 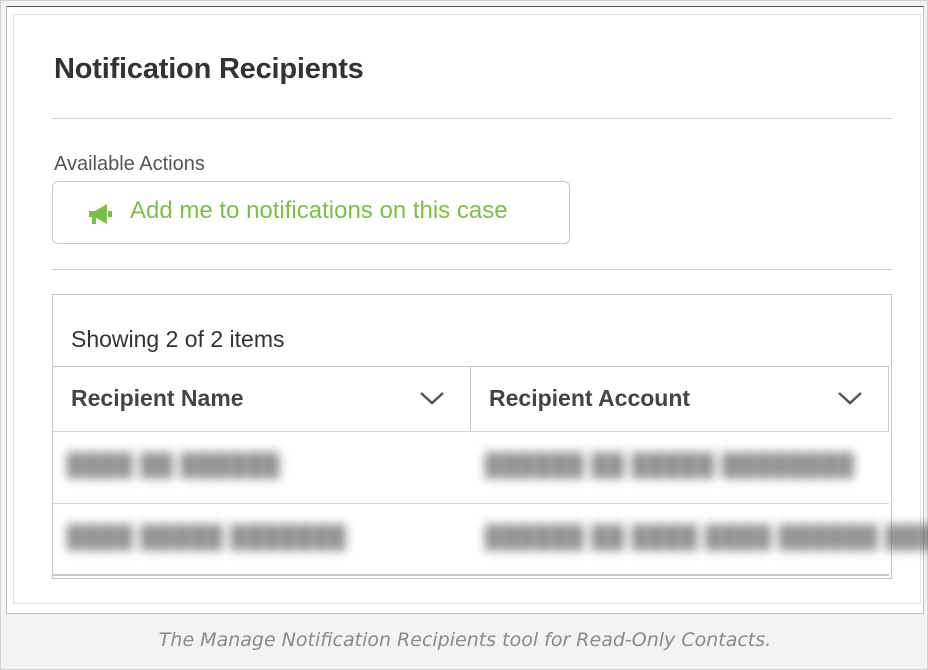 What do you see at coordinates (319, 210) in the screenshot?
I see `add-me-button-label: Add me to notifications on this case` at bounding box center [319, 210].